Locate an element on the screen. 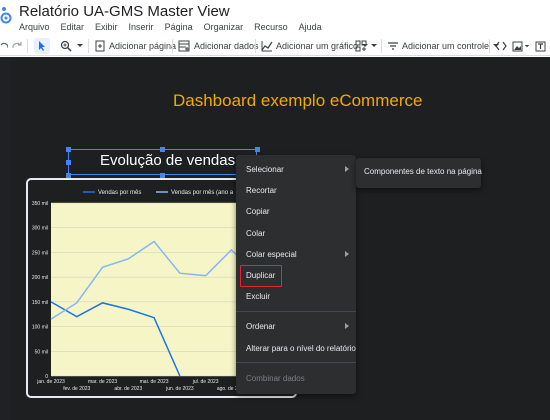  x-tick-label: jan. de 2023 is located at coordinates (50, 382).